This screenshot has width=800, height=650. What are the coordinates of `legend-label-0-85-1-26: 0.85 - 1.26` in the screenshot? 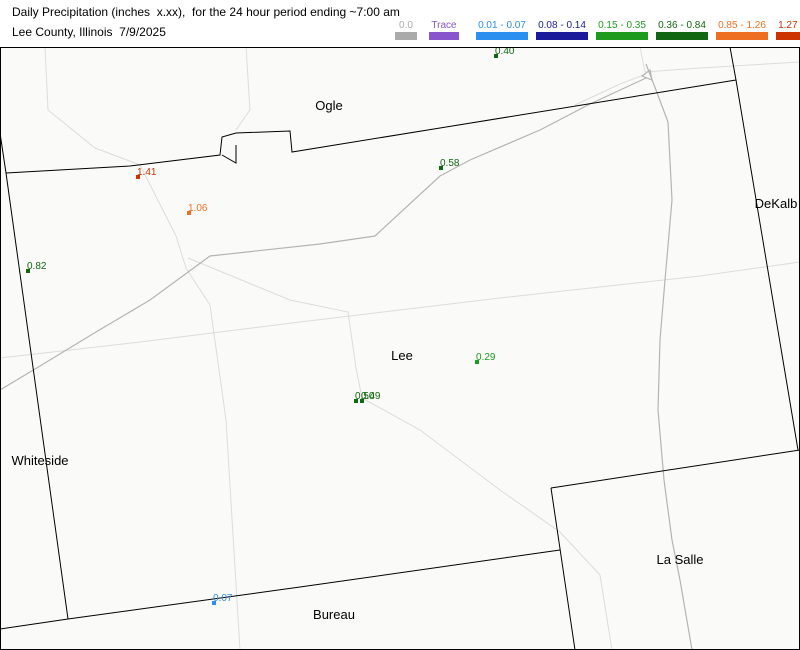 It's located at (742, 25).